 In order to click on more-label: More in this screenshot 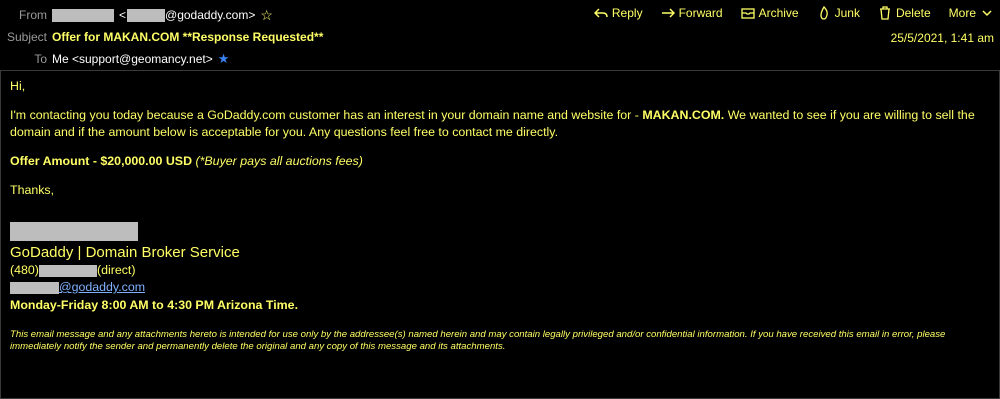, I will do `click(962, 13)`.